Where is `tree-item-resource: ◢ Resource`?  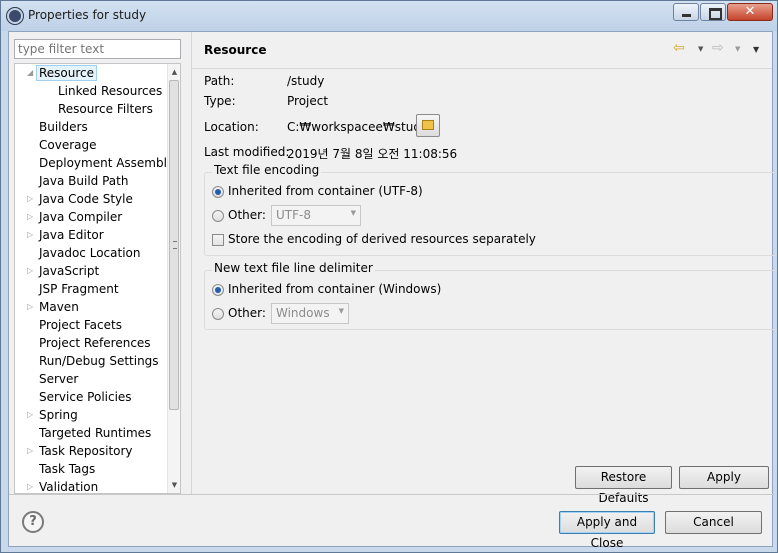
tree-item-resource: ◢ Resource is located at coordinates (62, 73).